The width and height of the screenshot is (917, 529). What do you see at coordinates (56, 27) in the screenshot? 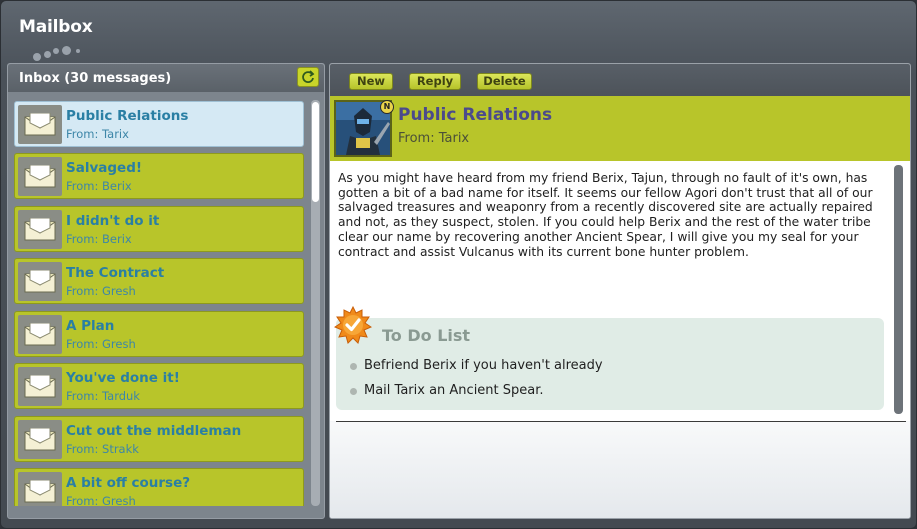
I see `window-title: Mailbox` at bounding box center [56, 27].